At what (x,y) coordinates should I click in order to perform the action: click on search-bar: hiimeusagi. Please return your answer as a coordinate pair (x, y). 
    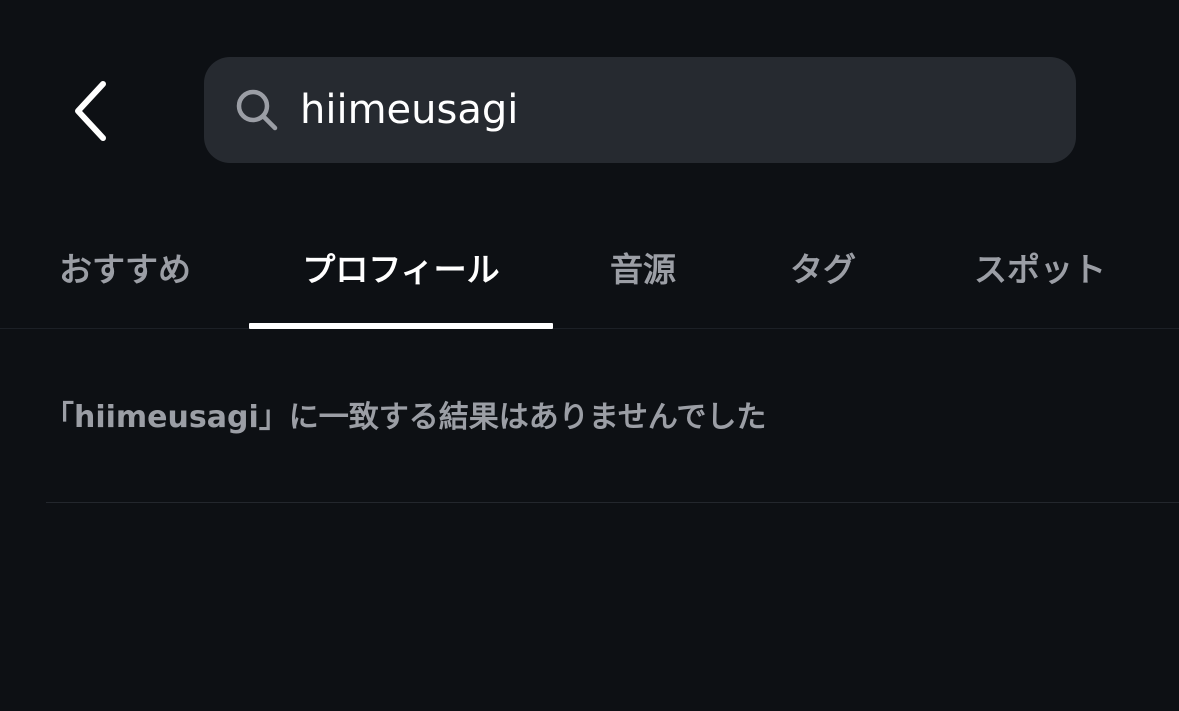
    Looking at the image, I should click on (640, 110).